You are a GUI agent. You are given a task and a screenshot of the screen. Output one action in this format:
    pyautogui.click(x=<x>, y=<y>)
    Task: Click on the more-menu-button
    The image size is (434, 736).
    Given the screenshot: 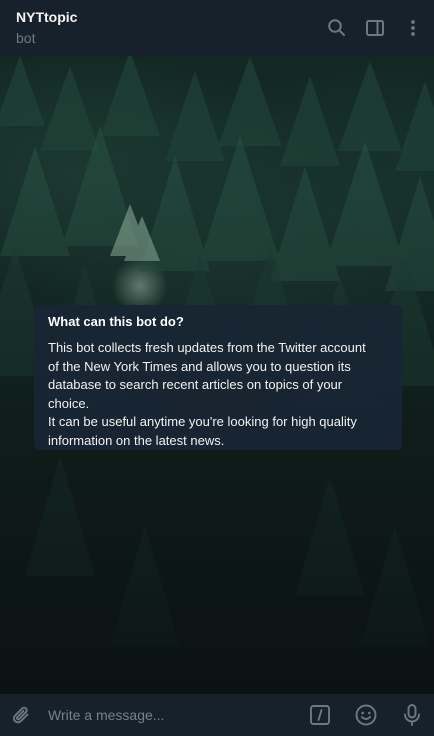 What is the action you would take?
    pyautogui.click(x=413, y=28)
    